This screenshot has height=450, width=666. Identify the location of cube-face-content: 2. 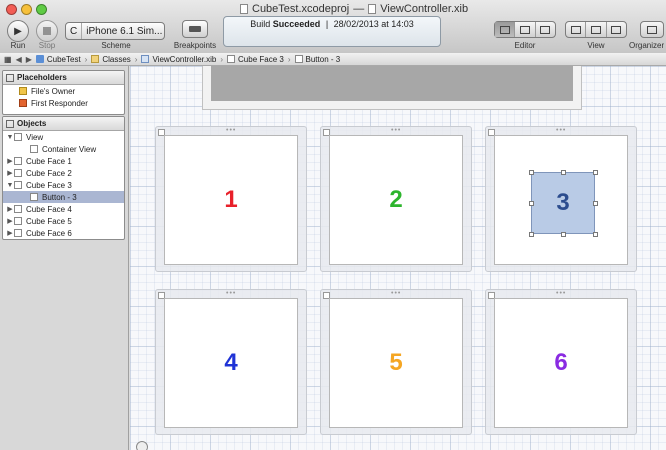
(396, 200).